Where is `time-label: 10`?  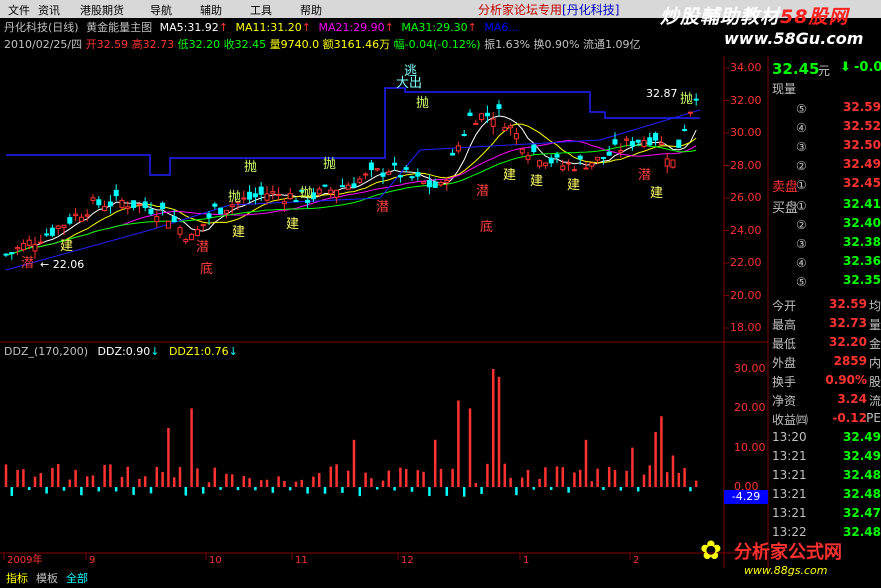
time-label: 10 is located at coordinates (215, 560).